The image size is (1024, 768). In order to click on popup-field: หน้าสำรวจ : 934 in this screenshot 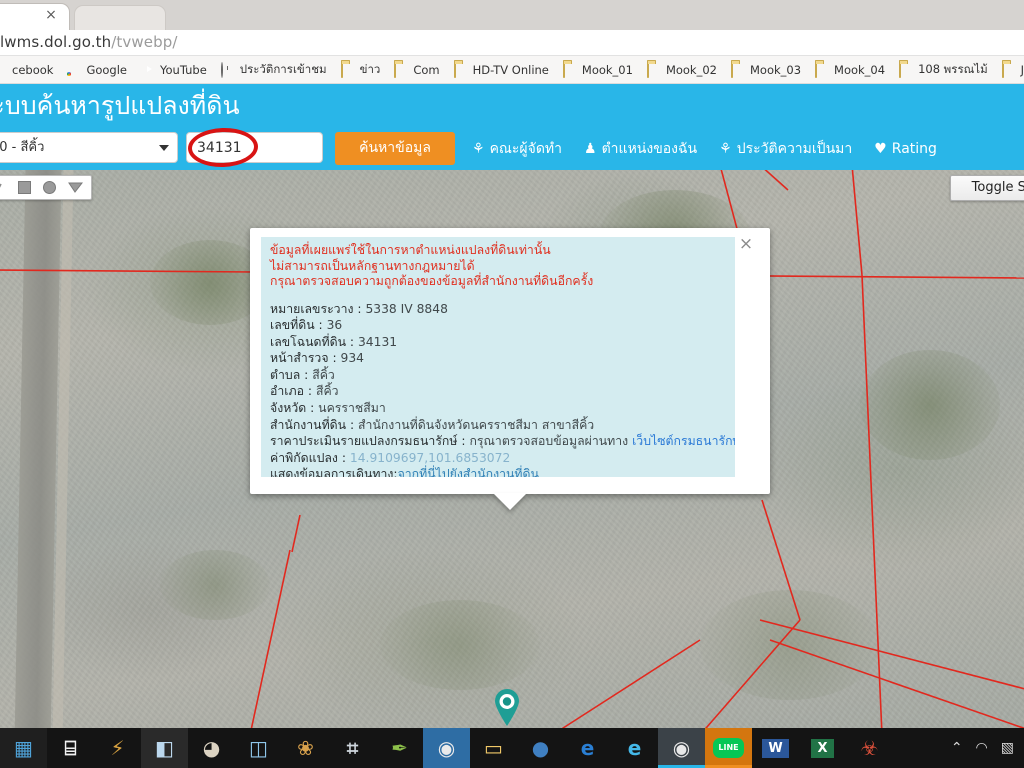, I will do `click(497, 358)`.